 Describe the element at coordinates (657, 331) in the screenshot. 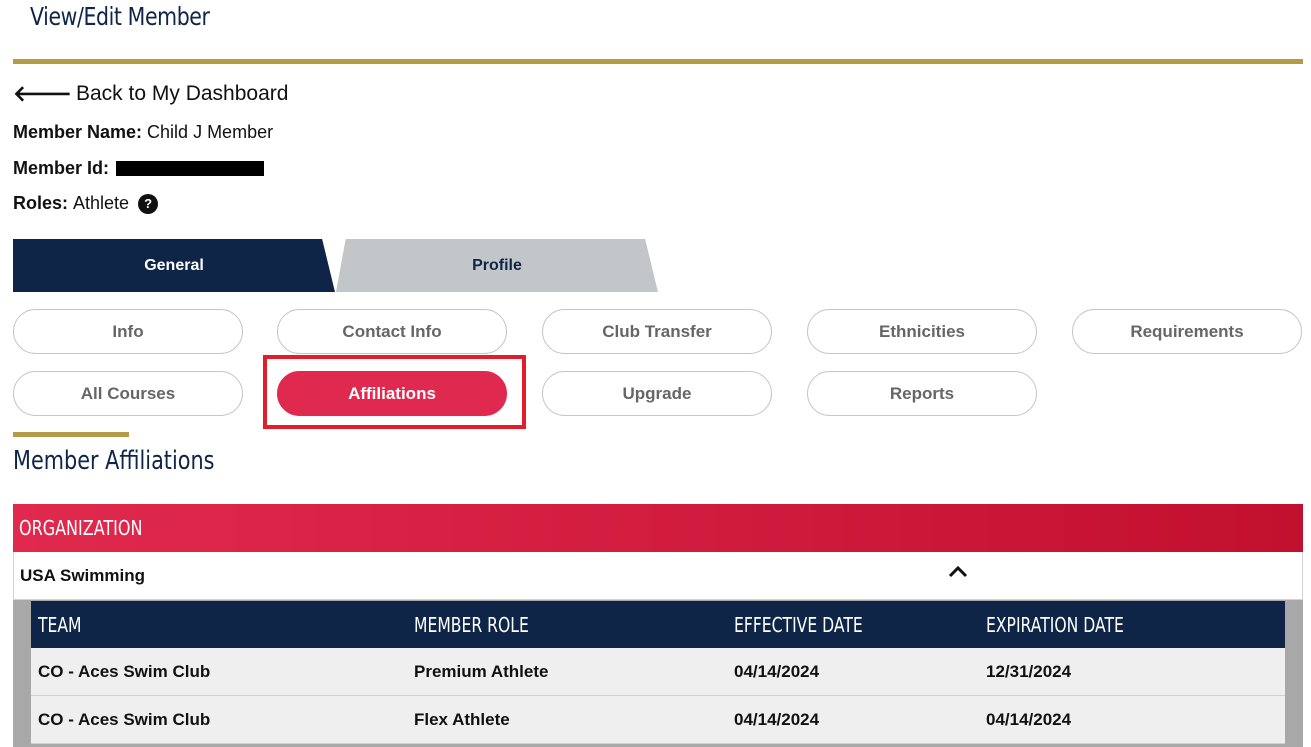

I see `subnav-club-transfer-button: Club Transfer` at that location.